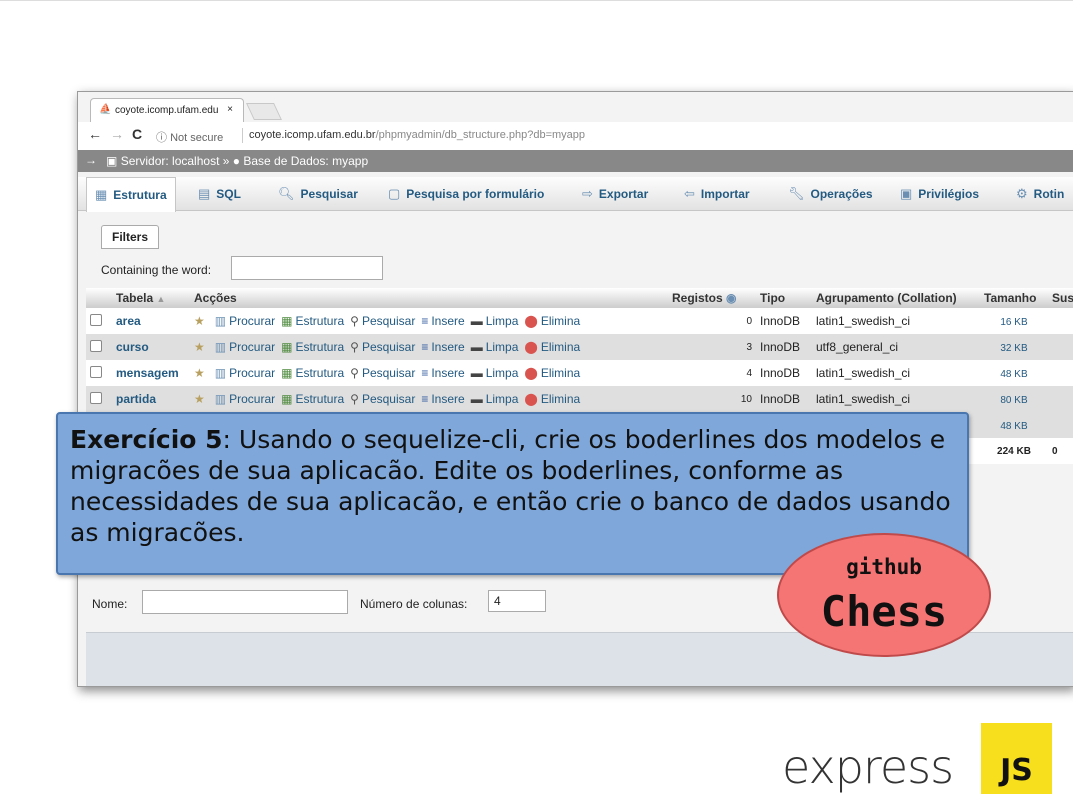  I want to click on insert-icon: ≡, so click(425, 399).